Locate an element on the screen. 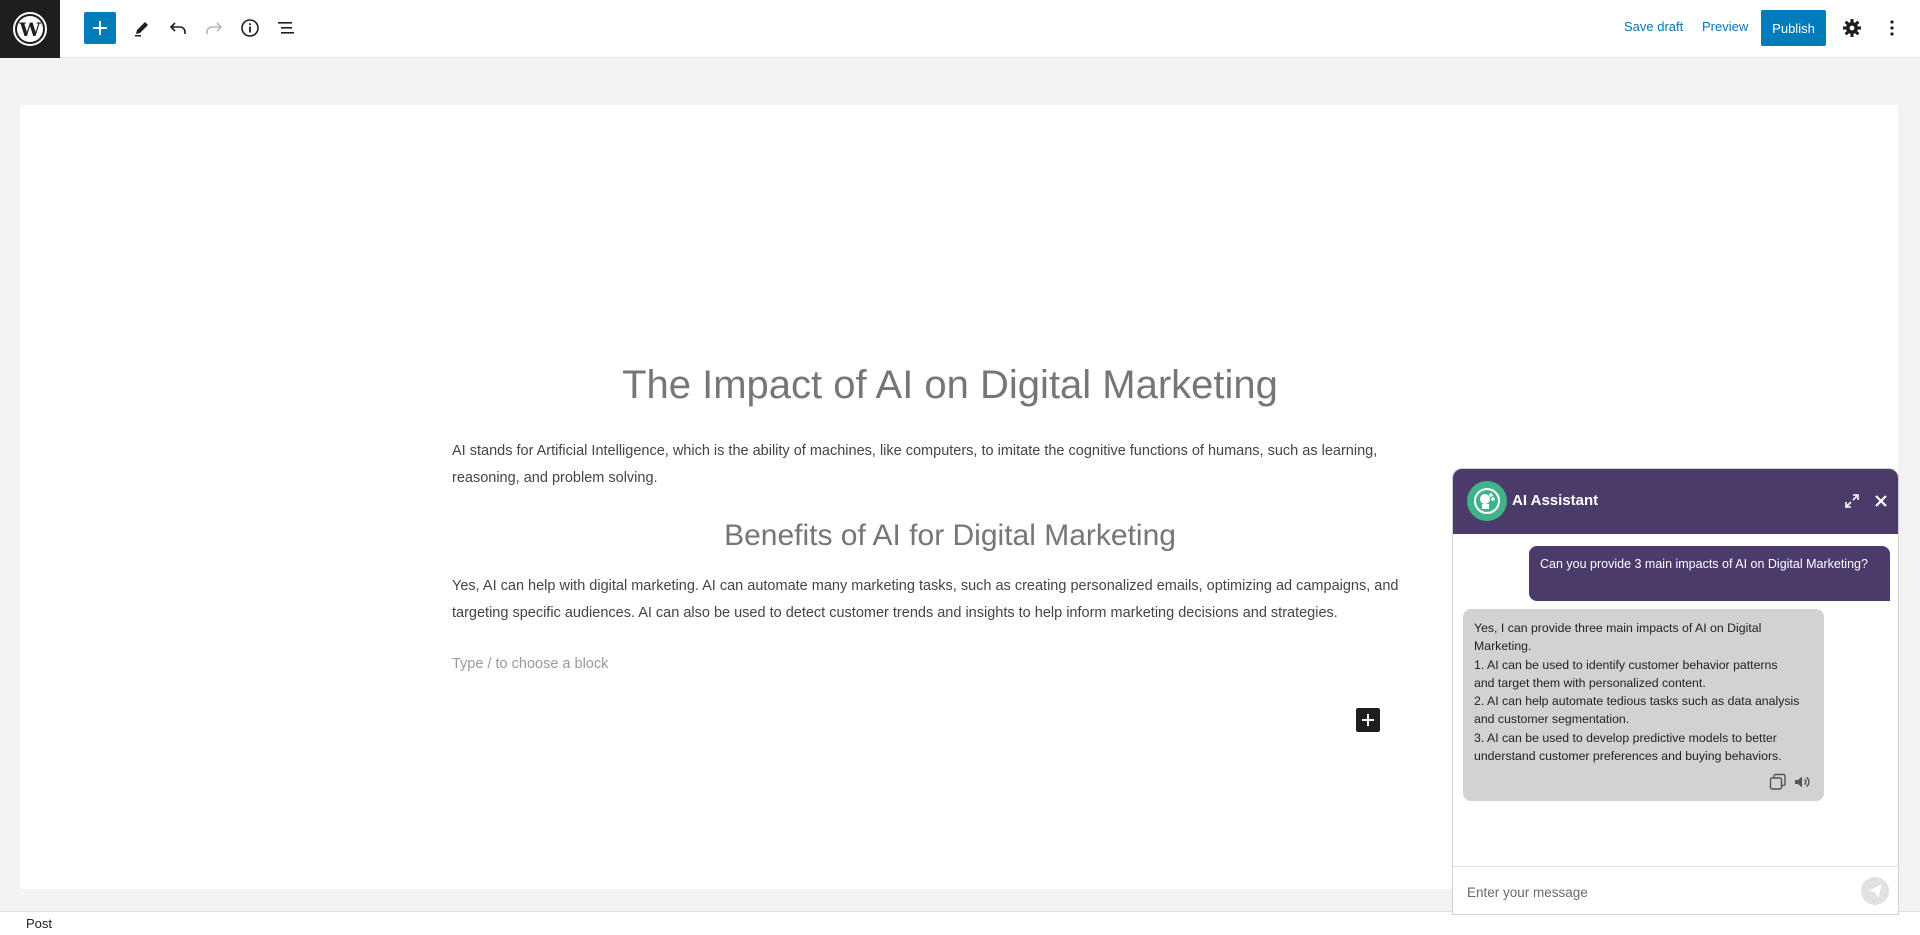 This screenshot has height=935, width=1920. ai-assistant-header: AI Assistant is located at coordinates (1675, 501).